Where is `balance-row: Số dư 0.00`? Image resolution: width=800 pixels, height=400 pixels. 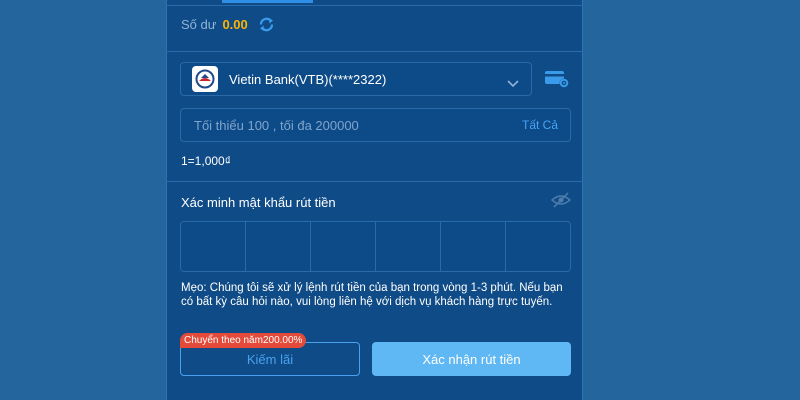 balance-row: Số dư 0.00 is located at coordinates (228, 24).